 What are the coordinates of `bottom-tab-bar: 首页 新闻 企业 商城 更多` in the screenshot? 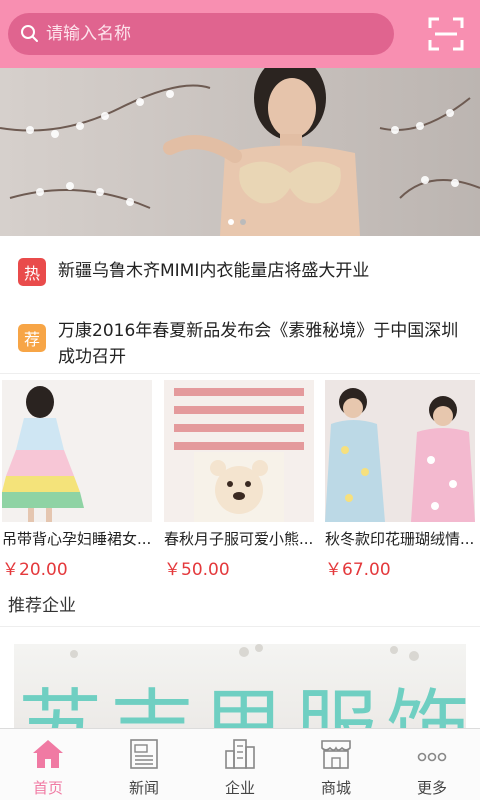 It's located at (240, 764).